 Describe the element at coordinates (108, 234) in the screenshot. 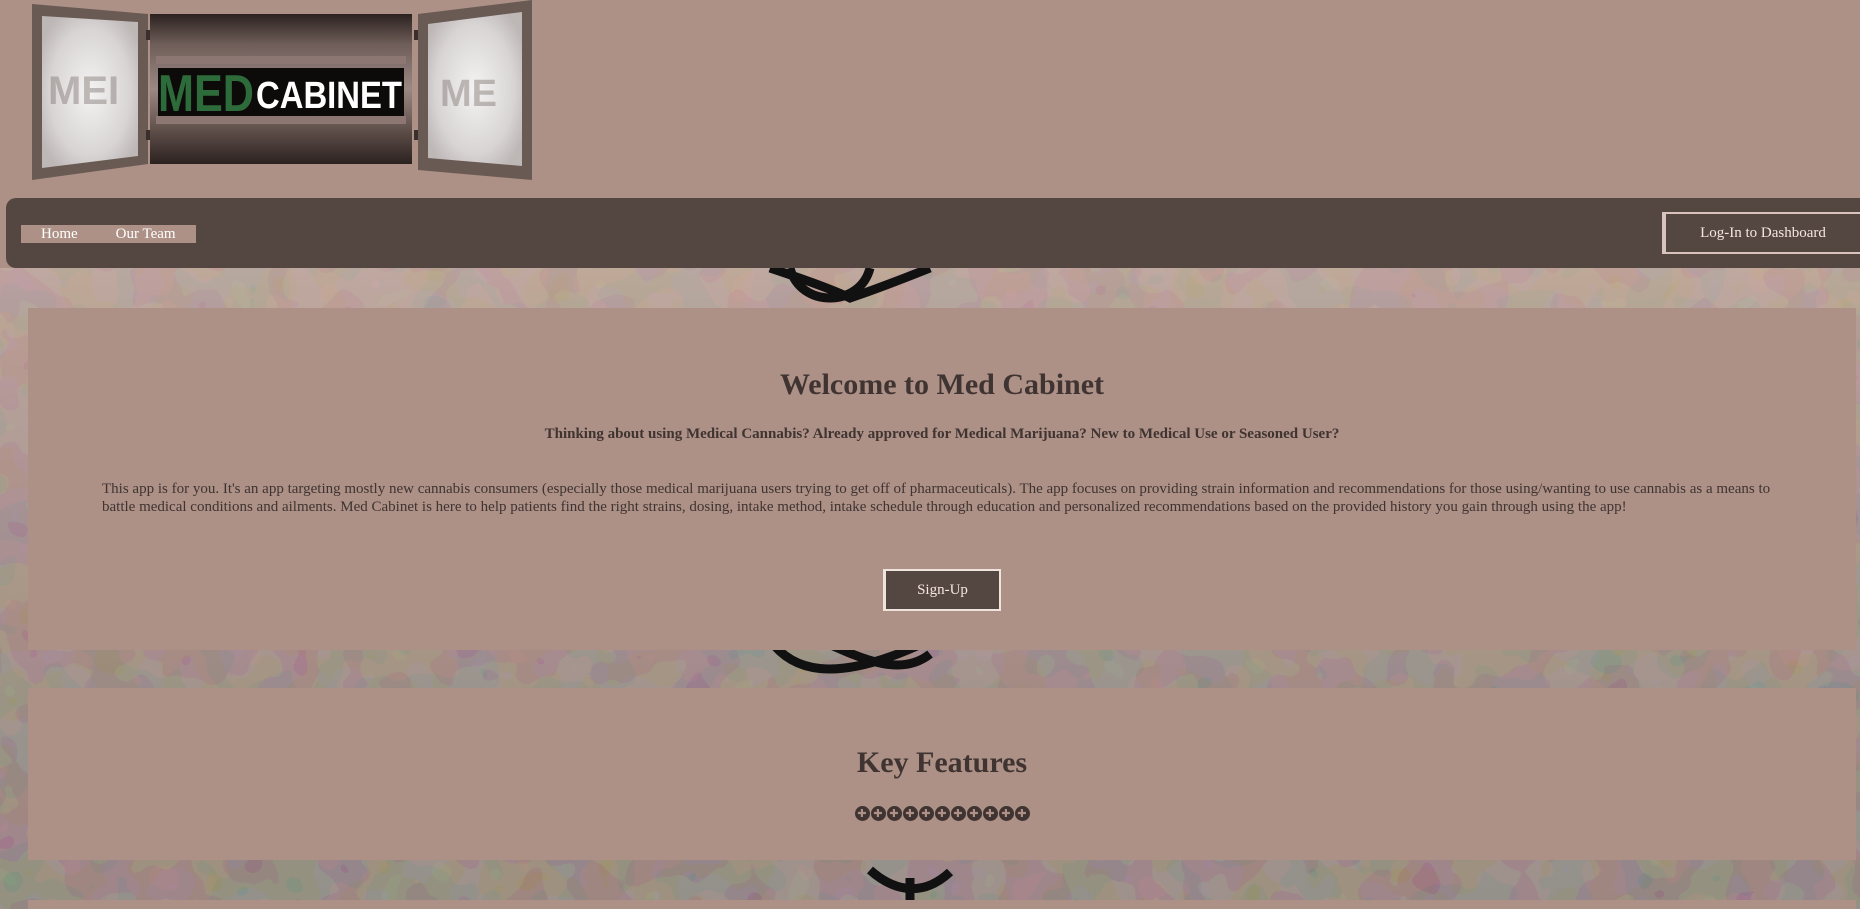

I see `nav-links: Home Our Team` at that location.